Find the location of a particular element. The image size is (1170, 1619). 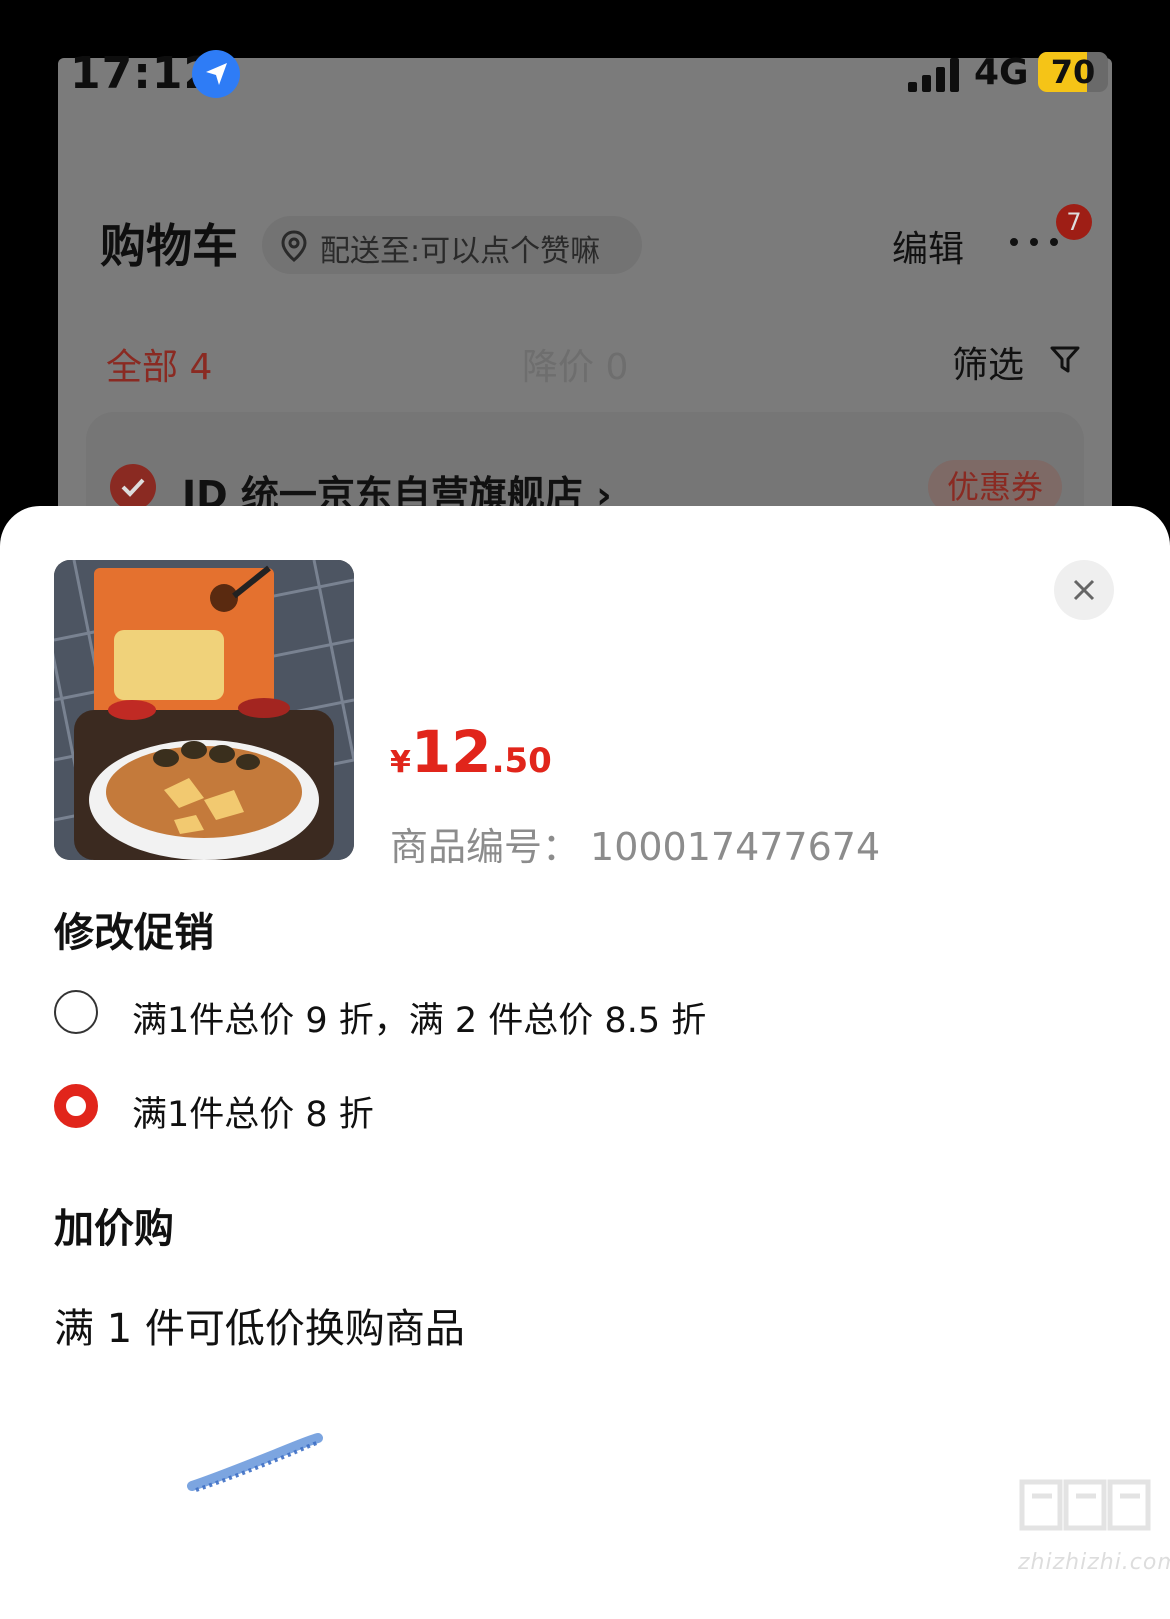

check-icon is located at coordinates (133, 487).